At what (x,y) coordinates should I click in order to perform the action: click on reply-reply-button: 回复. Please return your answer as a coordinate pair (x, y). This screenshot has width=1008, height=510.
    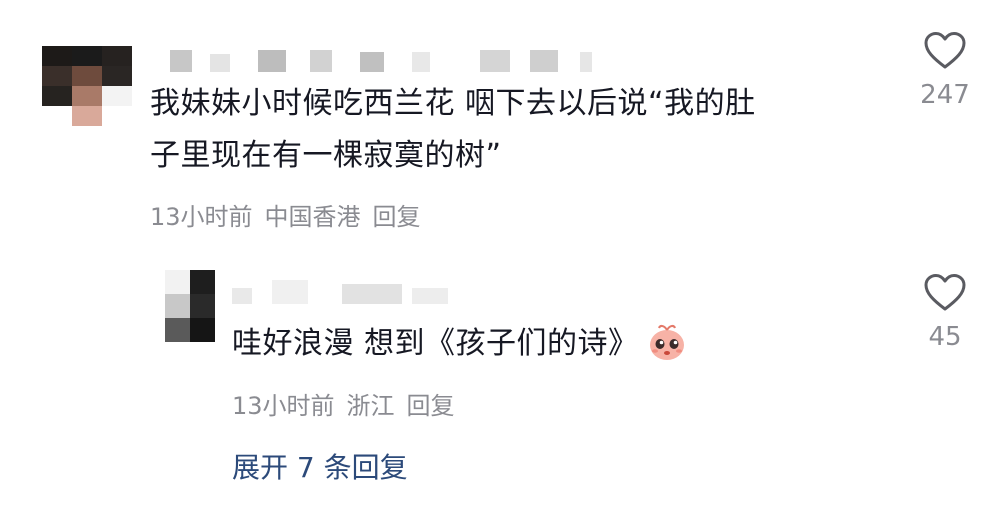
    Looking at the image, I should click on (431, 406).